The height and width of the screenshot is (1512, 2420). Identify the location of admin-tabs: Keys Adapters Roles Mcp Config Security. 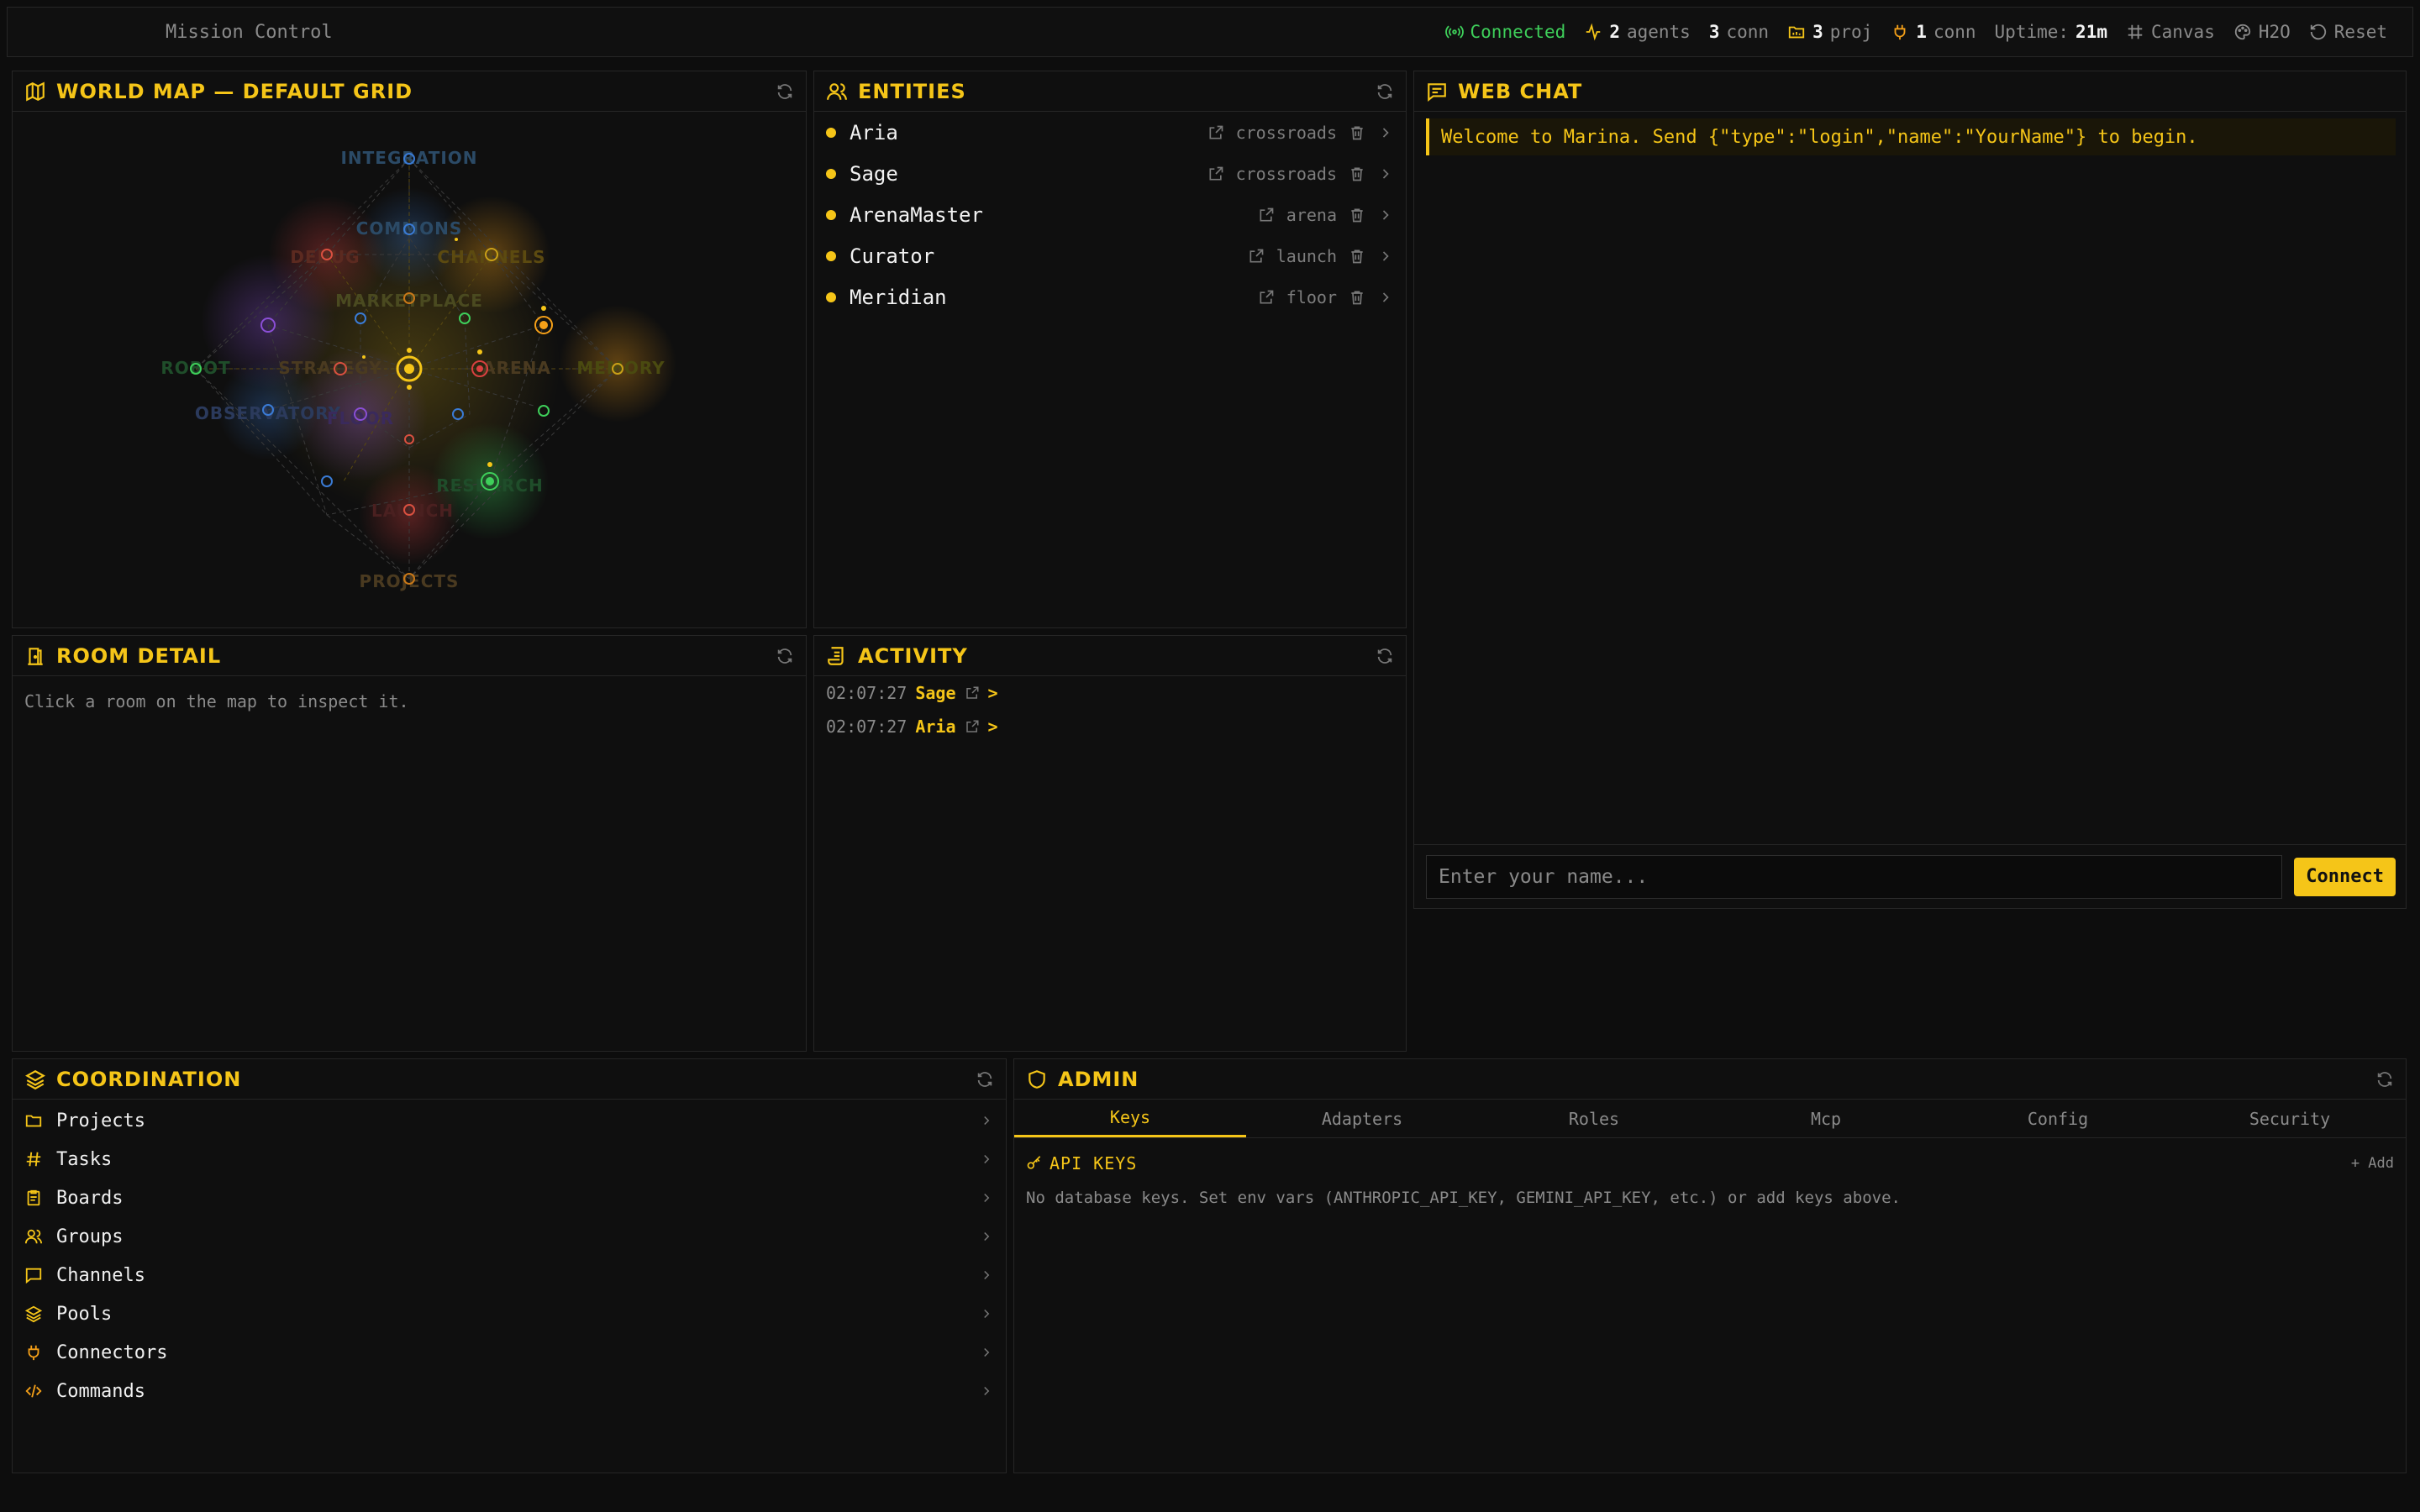
(1710, 1119).